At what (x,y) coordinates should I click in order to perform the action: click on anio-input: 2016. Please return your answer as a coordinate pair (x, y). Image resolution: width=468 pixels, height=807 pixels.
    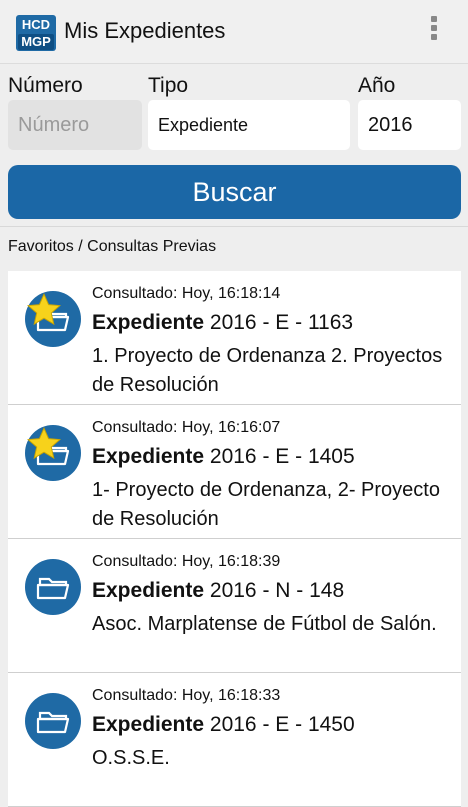
    Looking at the image, I should click on (409, 125).